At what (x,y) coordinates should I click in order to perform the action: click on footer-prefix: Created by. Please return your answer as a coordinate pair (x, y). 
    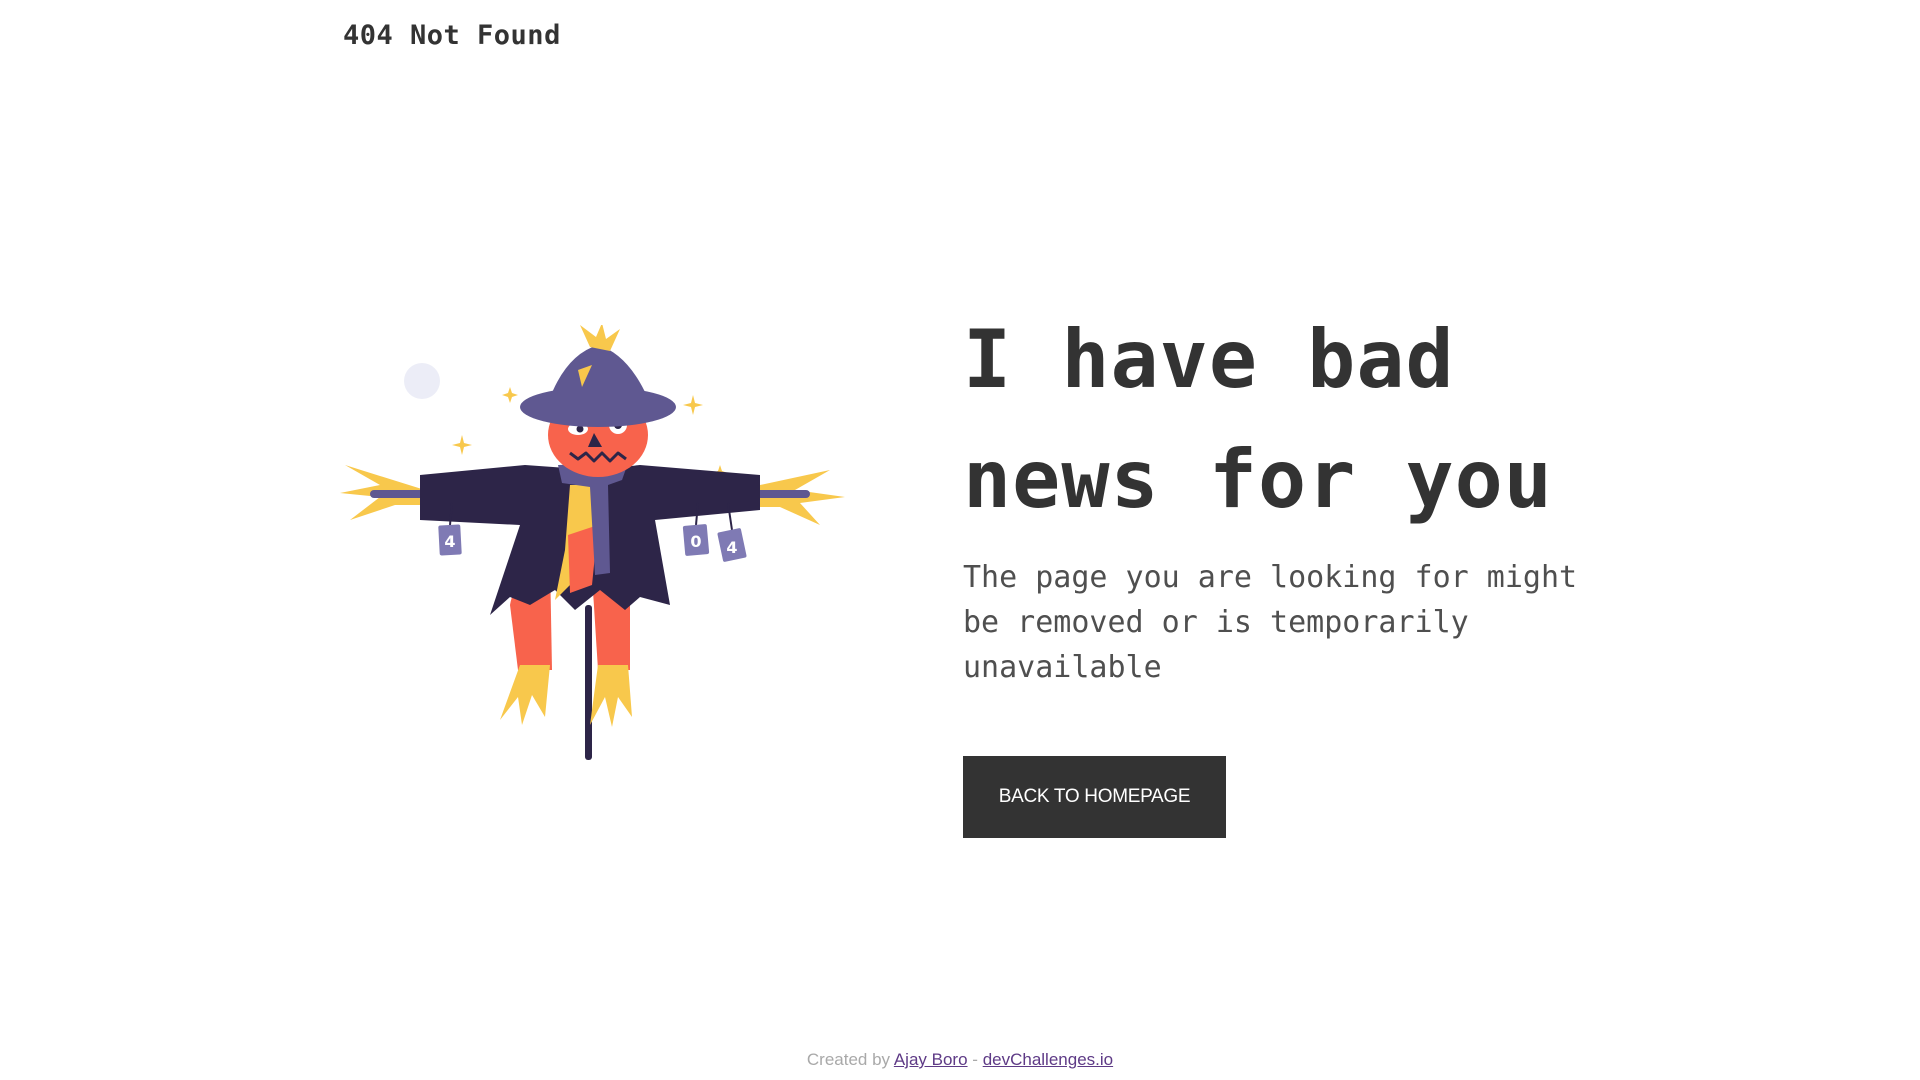
    Looking at the image, I should click on (848, 1059).